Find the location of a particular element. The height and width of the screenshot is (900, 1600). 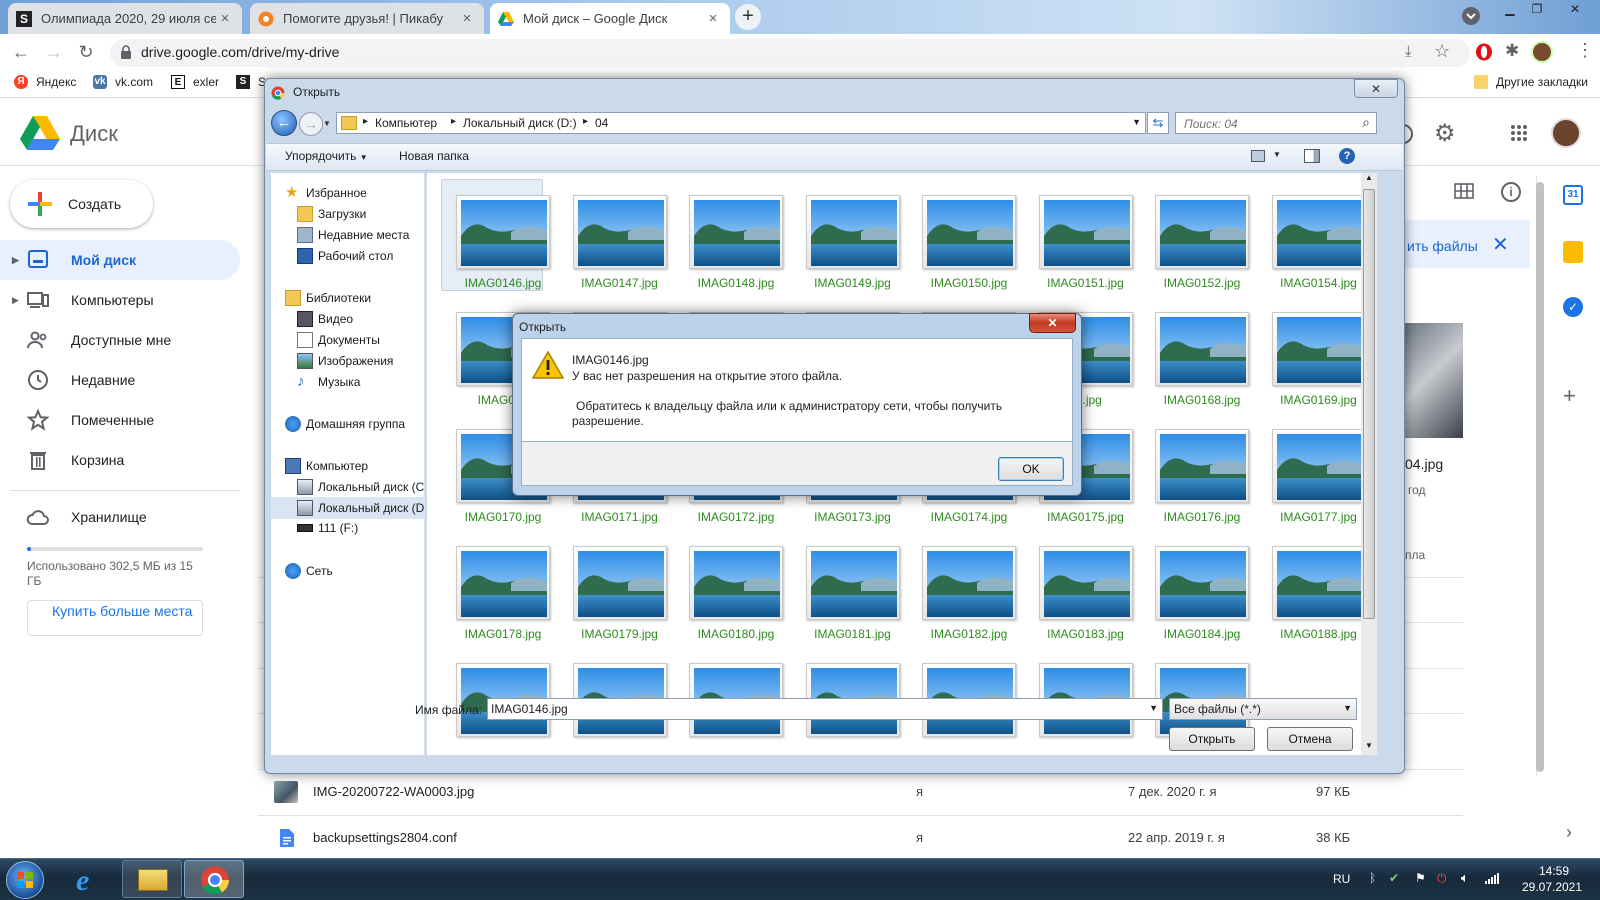

search-input: Поиск: 04 ⌕ is located at coordinates (1276, 123).